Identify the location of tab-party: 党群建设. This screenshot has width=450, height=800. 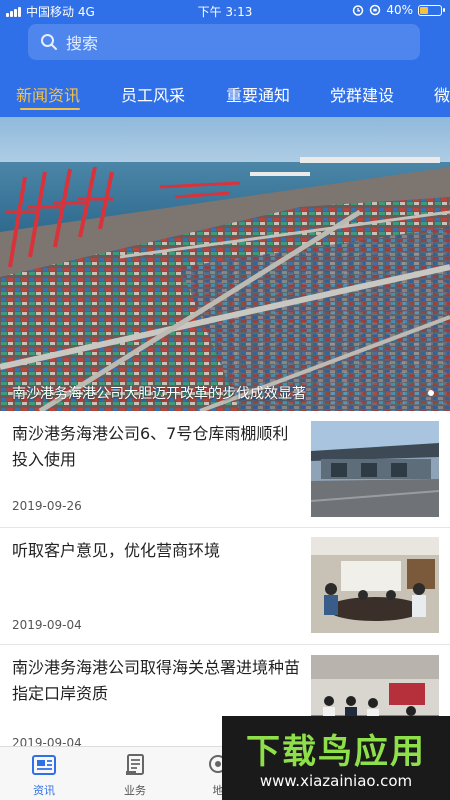
(362, 94).